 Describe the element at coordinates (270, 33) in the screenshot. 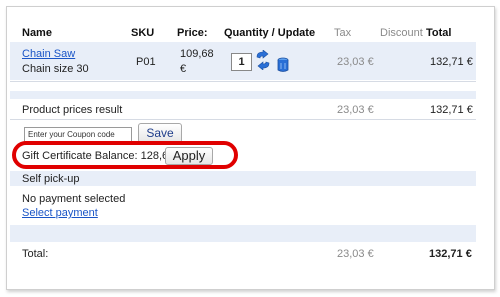

I see `header-quantity: Quantity / Update` at that location.